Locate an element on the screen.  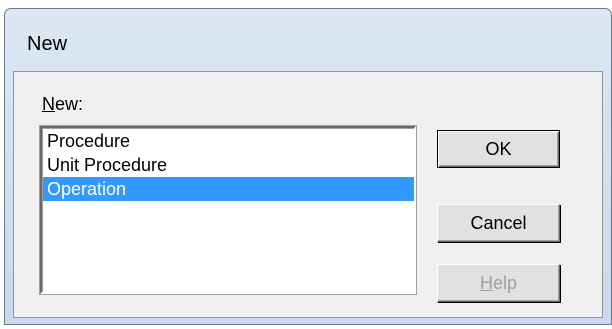
list-item-operation: Operation is located at coordinates (228, 189).